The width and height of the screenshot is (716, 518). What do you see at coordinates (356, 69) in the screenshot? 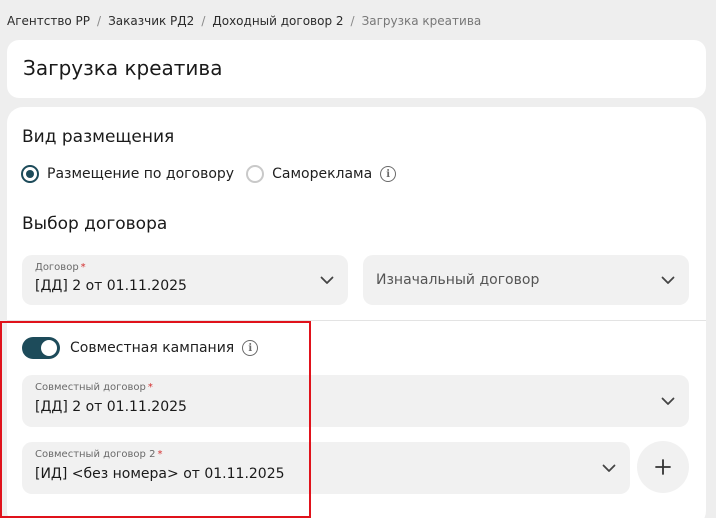
I see `title-card: Загрузка креатива` at bounding box center [356, 69].